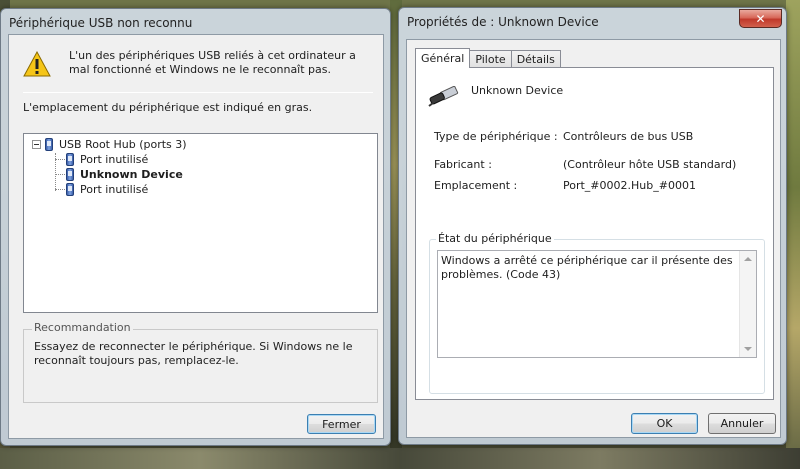 The image size is (800, 469). Describe the element at coordinates (650, 164) in the screenshot. I see `manufacturer-value: (Contrôleur hôte USB standard)` at that location.